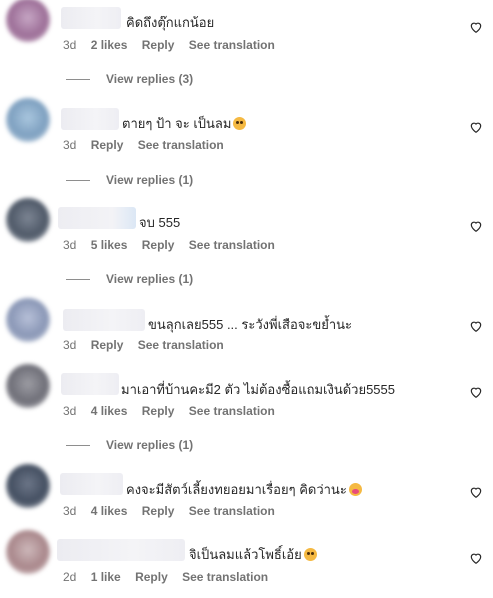 The height and width of the screenshot is (598, 493). Describe the element at coordinates (171, 577) in the screenshot. I see `comment-meta: 2d 1 like Reply See translation` at that location.